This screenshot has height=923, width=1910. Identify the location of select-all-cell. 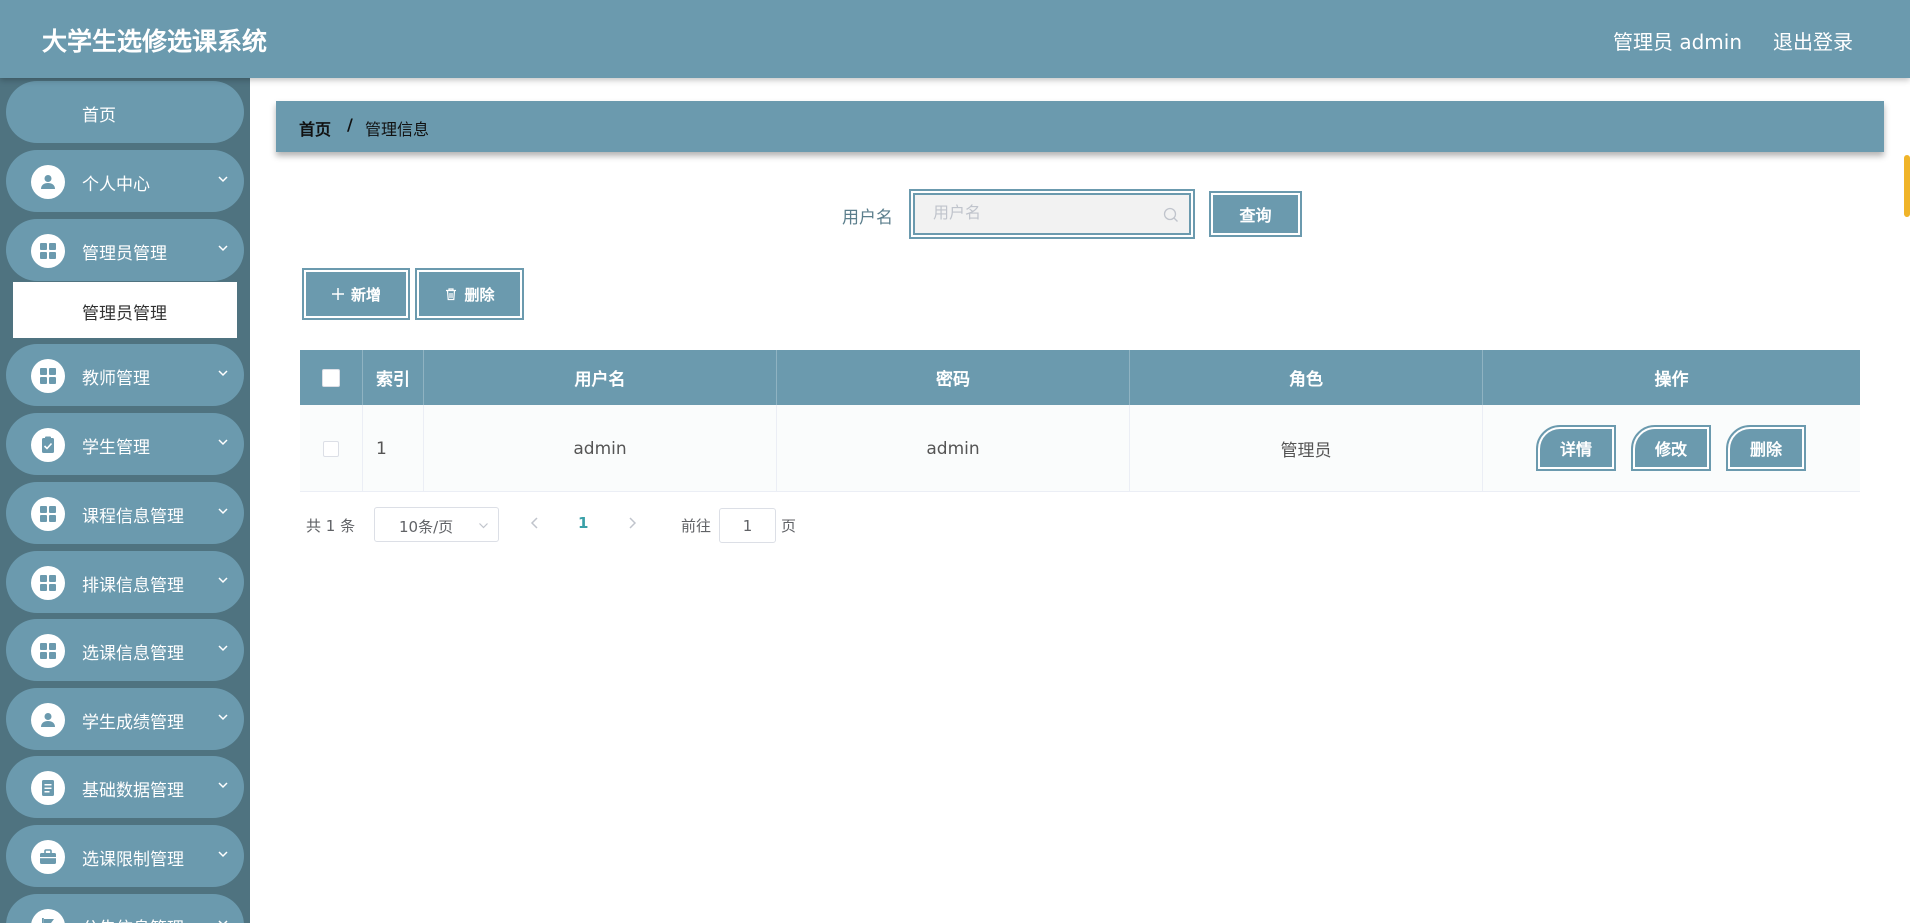
(331, 377).